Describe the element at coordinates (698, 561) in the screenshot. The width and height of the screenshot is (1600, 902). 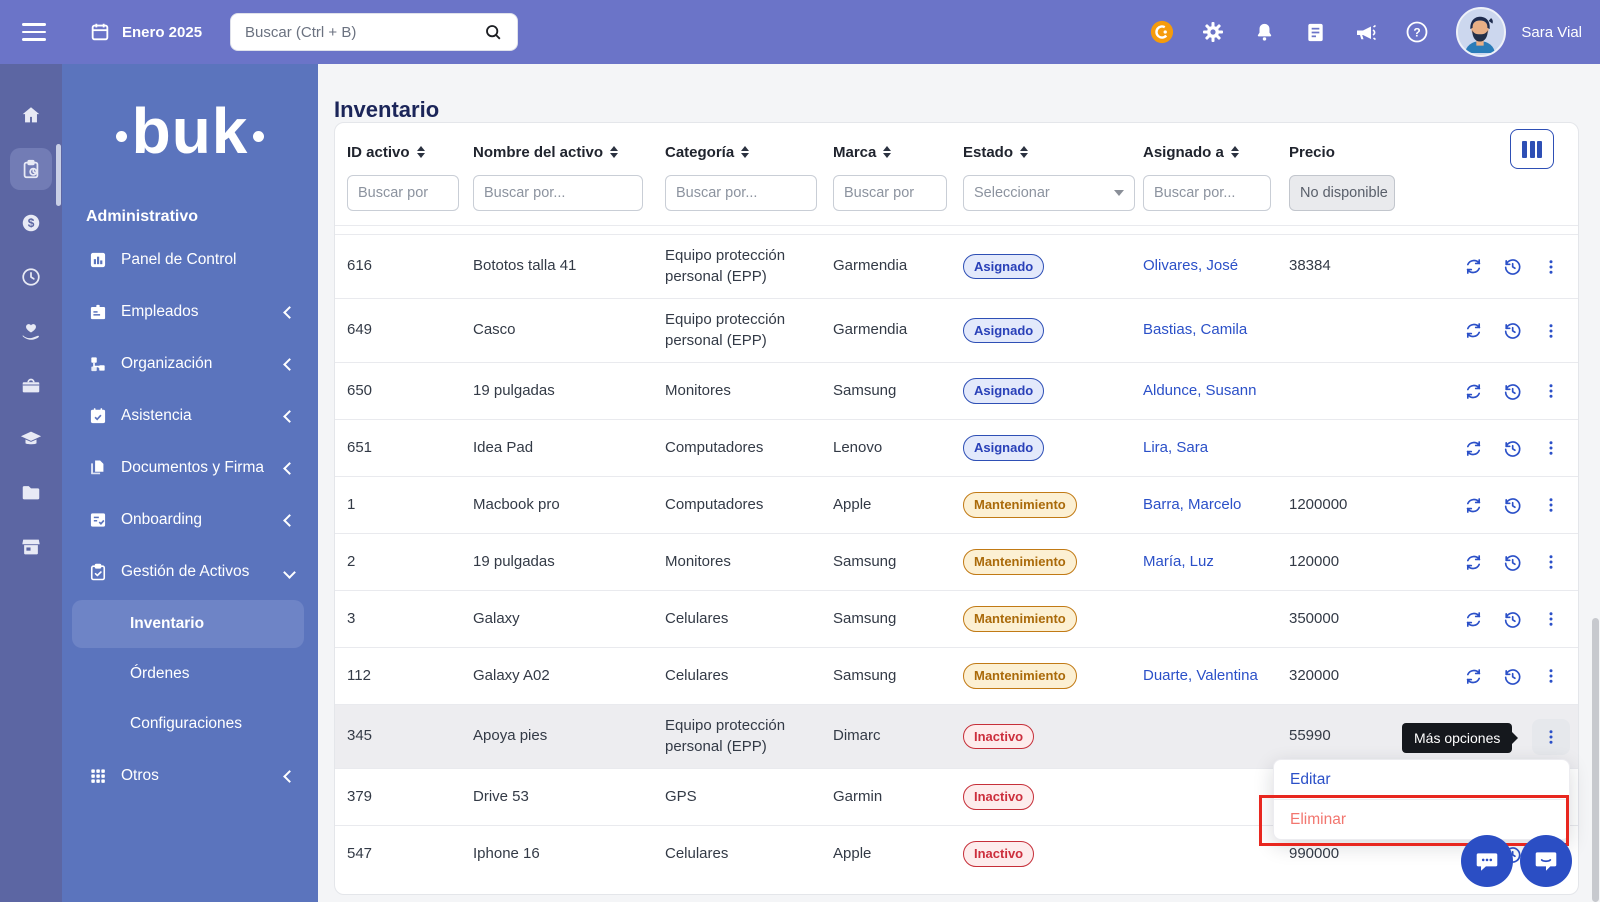
I see `cell-category: Monitores` at that location.